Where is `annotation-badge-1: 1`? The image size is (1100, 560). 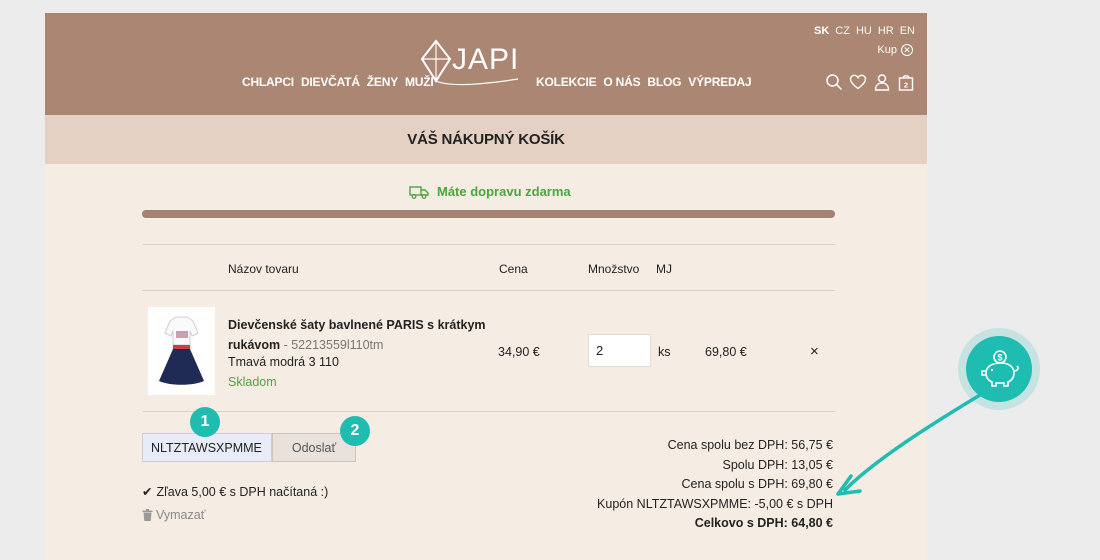
annotation-badge-1: 1 is located at coordinates (205, 422).